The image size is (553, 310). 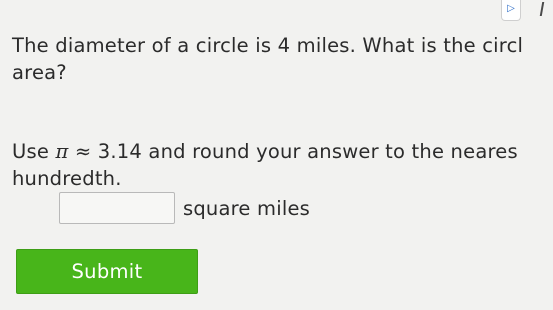 What do you see at coordinates (330, 151) in the screenshot?
I see `instruction-rest: and round your answer to the neares` at bounding box center [330, 151].